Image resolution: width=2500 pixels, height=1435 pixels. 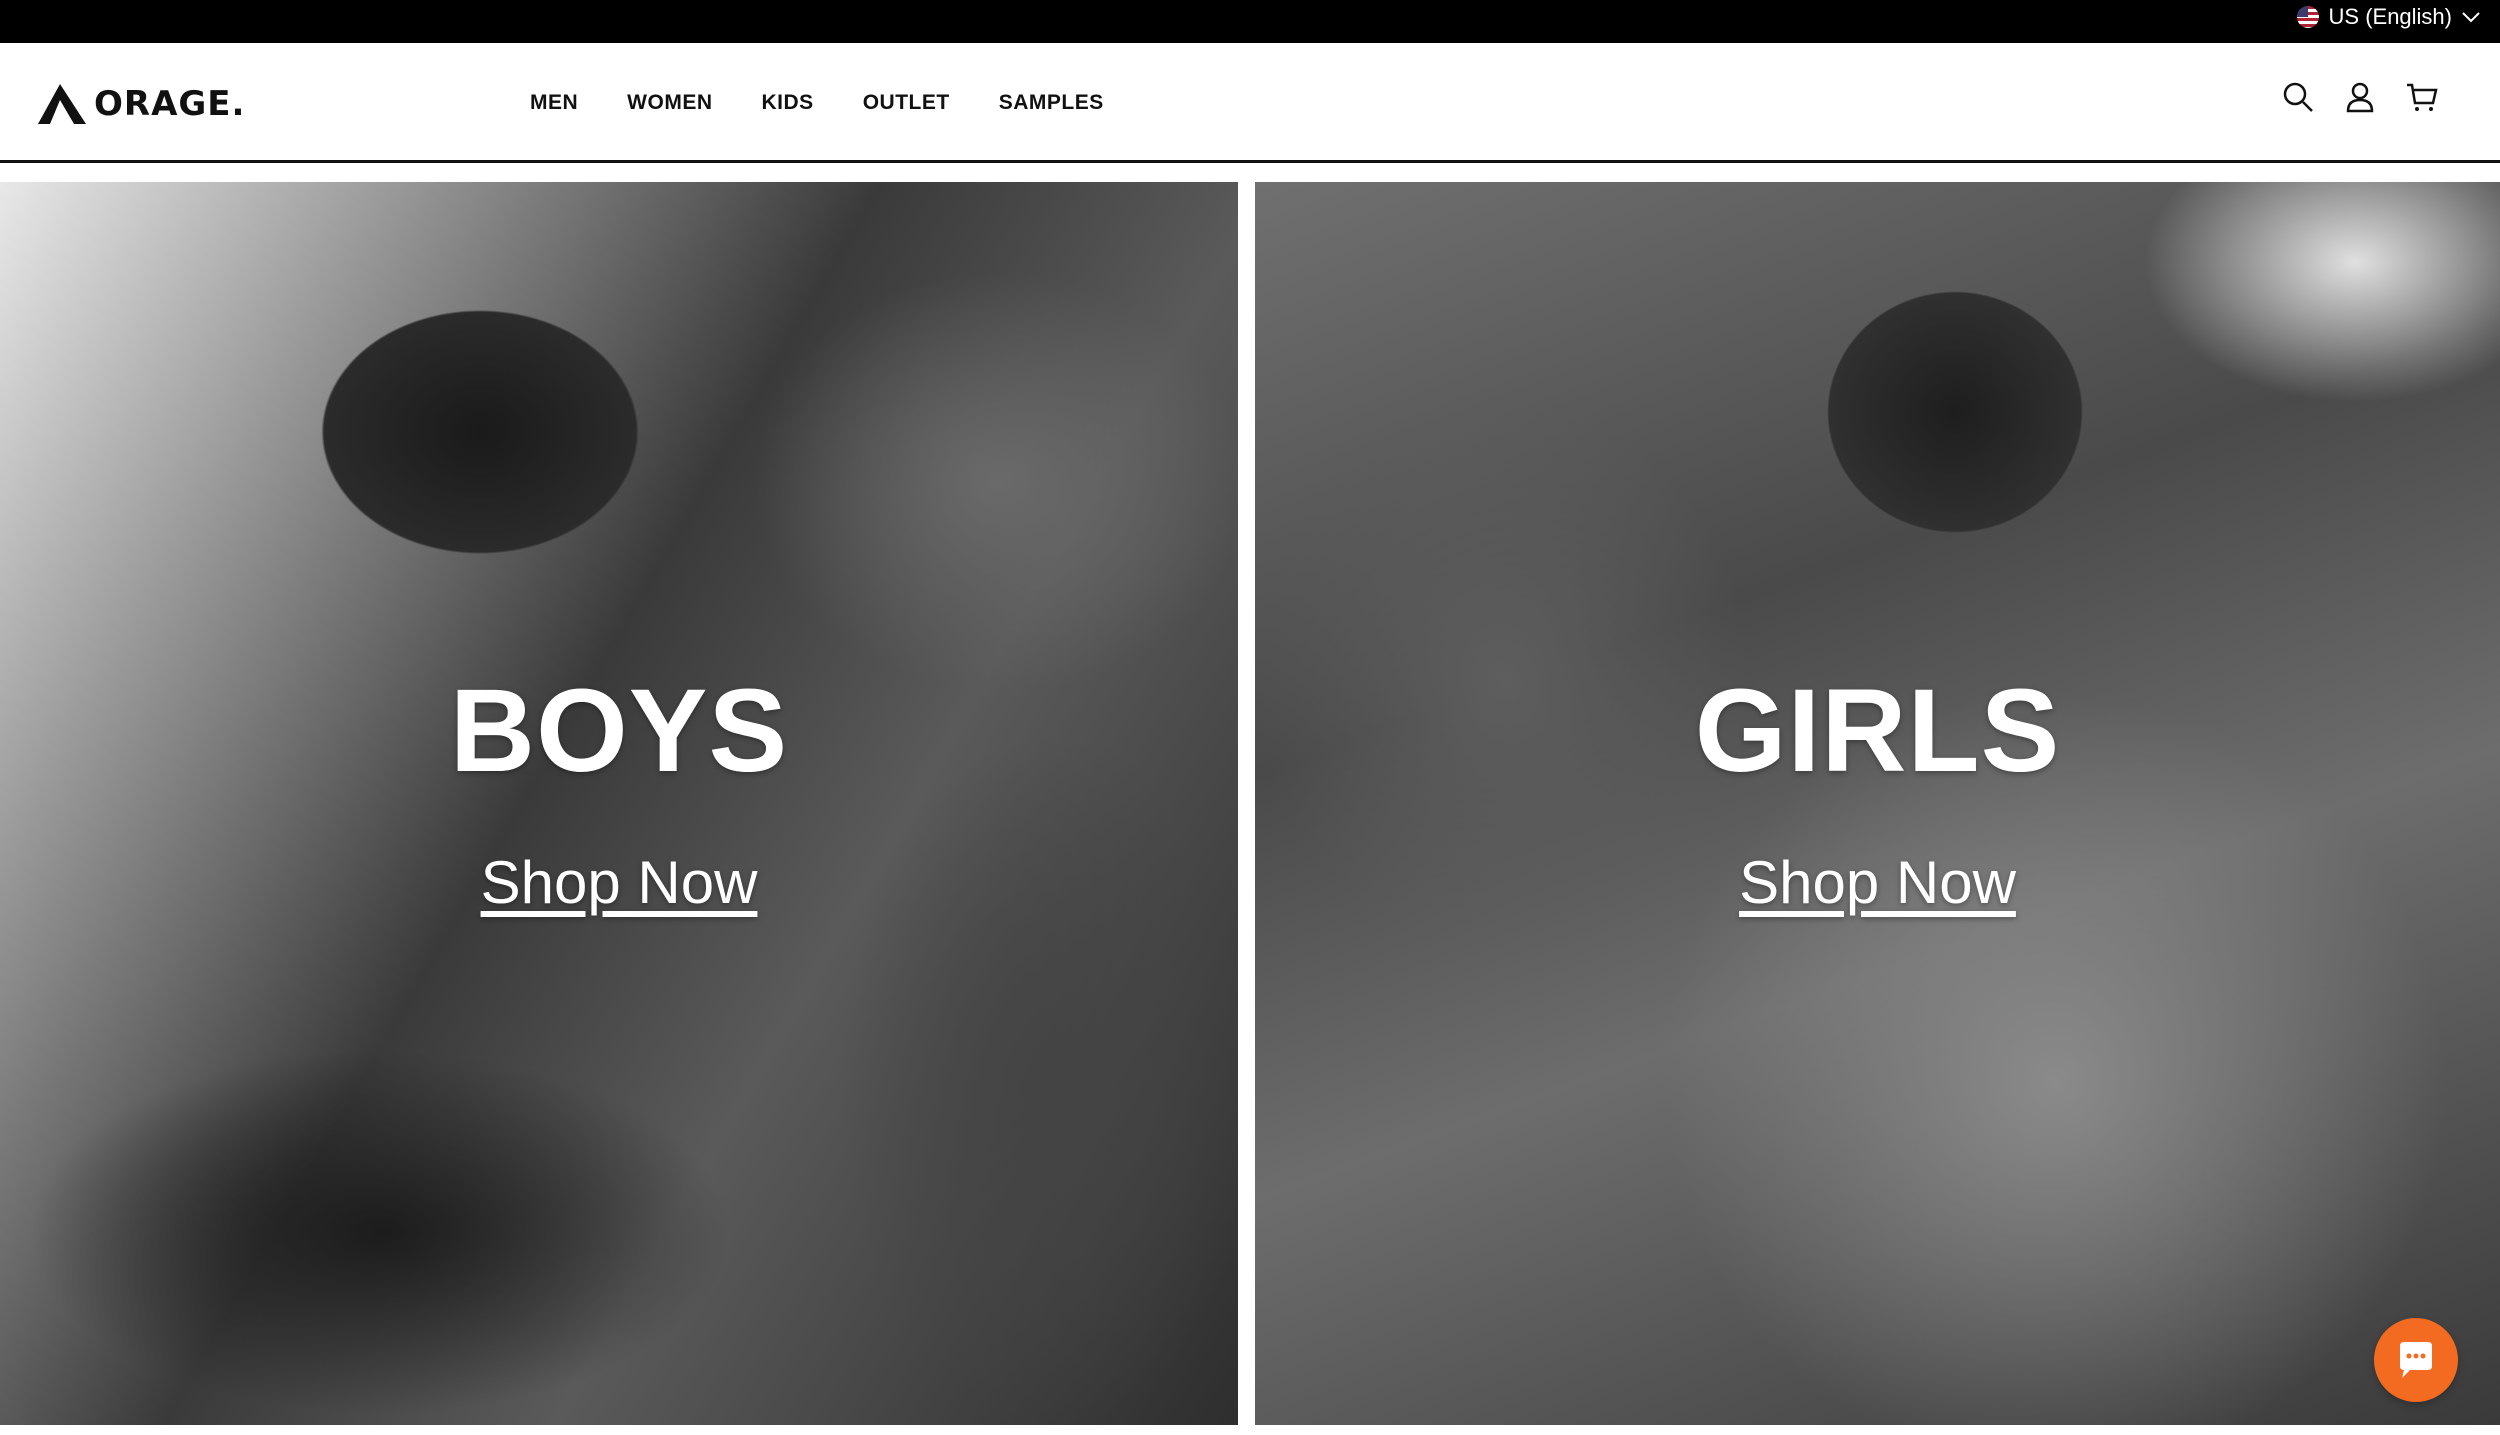 What do you see at coordinates (2471, 16) in the screenshot?
I see `chevron-down-icon` at bounding box center [2471, 16].